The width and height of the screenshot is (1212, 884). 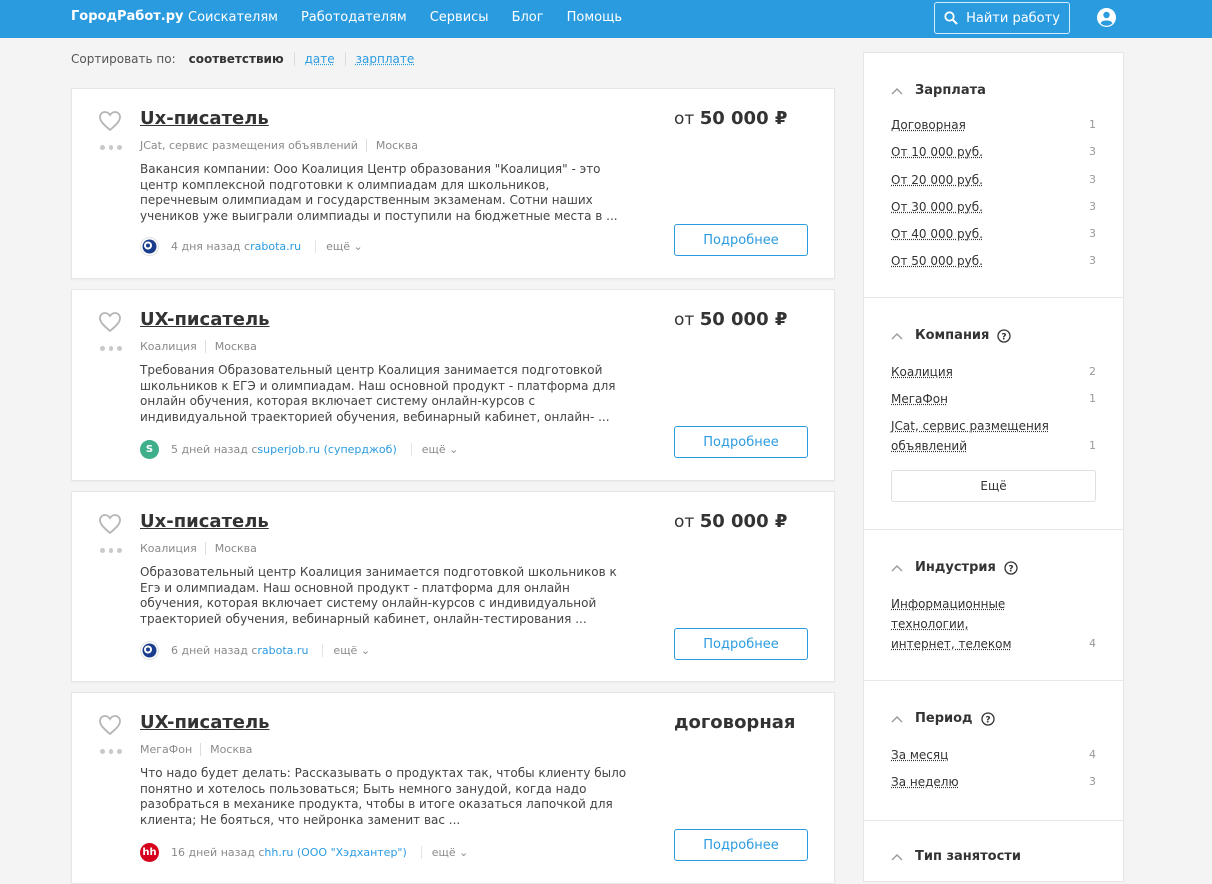 I want to click on job-company: JCat, сервис размещения объявлений, so click(x=253, y=145).